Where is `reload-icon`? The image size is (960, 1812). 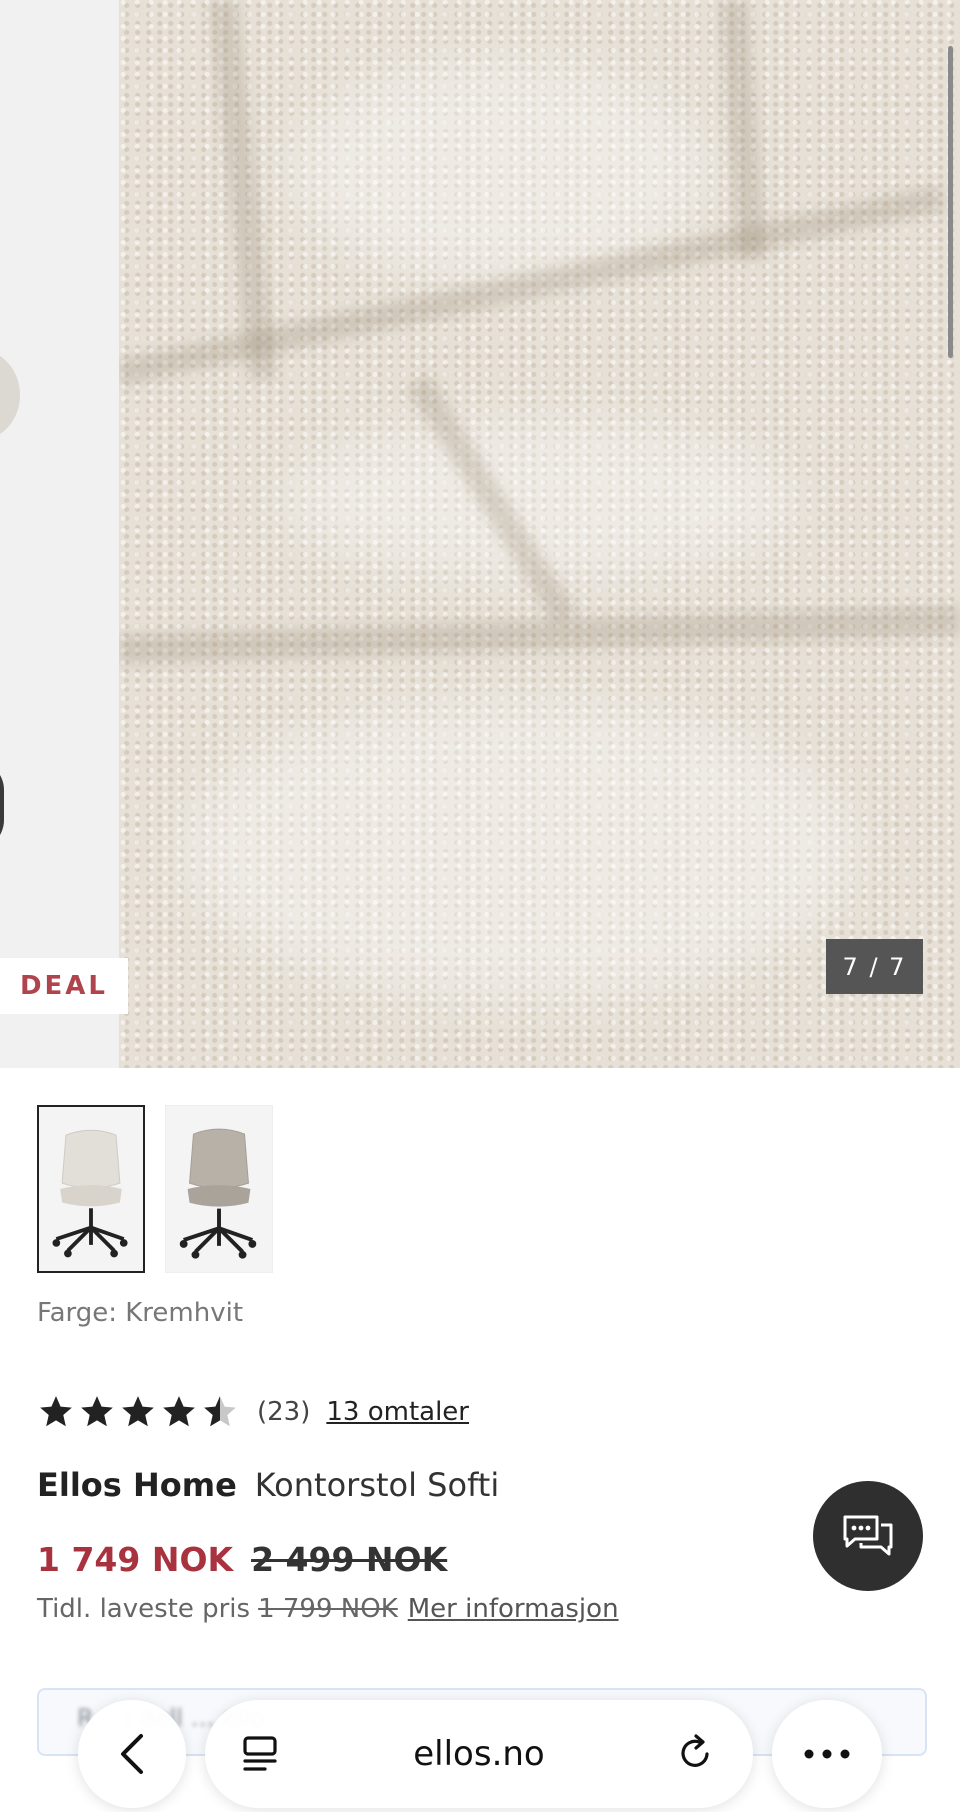
reload-icon is located at coordinates (696, 1753).